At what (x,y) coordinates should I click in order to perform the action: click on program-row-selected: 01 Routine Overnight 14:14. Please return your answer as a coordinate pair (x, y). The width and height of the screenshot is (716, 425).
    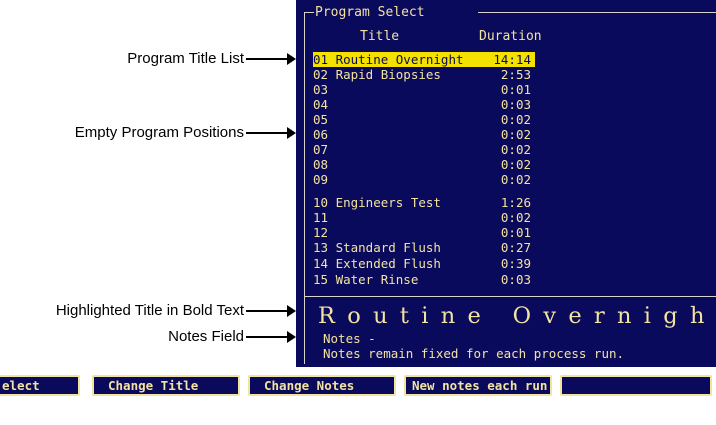
    Looking at the image, I should click on (424, 59).